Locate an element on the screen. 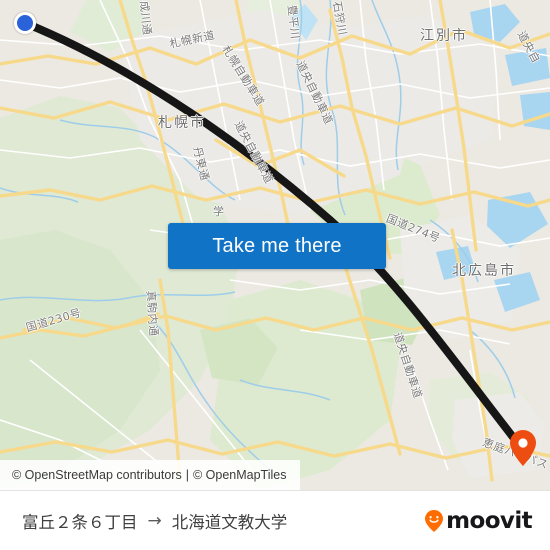 Image resolution: width=550 pixels, height=550 pixels. destination-pin is located at coordinates (523, 448).